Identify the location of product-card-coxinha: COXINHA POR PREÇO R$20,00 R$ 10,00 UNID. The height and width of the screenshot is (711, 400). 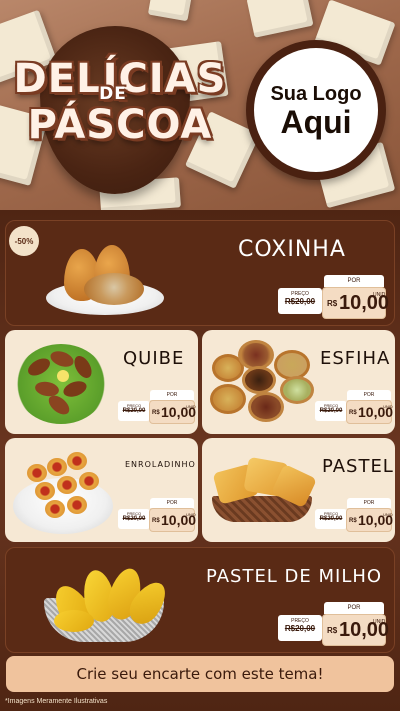
(200, 273).